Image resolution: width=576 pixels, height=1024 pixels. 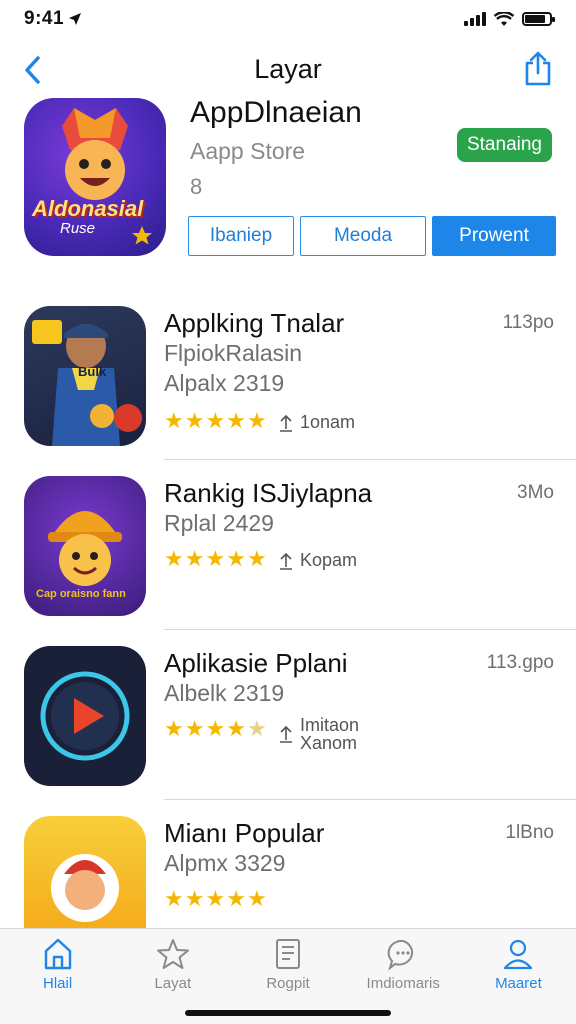 I want to click on segmented-control: Ibaniep Meoda Prowent, so click(x=372, y=236).